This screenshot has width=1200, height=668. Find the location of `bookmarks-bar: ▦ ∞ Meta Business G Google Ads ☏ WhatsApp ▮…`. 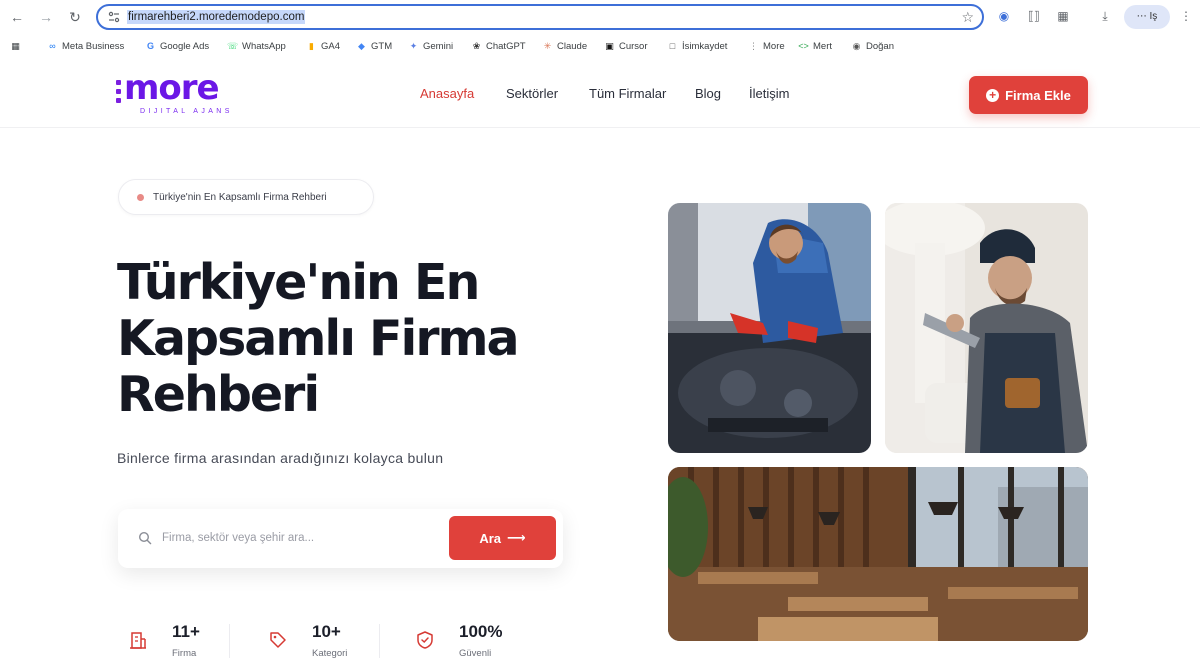

bookmarks-bar: ▦ ∞ Meta Business G Google Ads ☏ WhatsApp ▮… is located at coordinates (600, 46).